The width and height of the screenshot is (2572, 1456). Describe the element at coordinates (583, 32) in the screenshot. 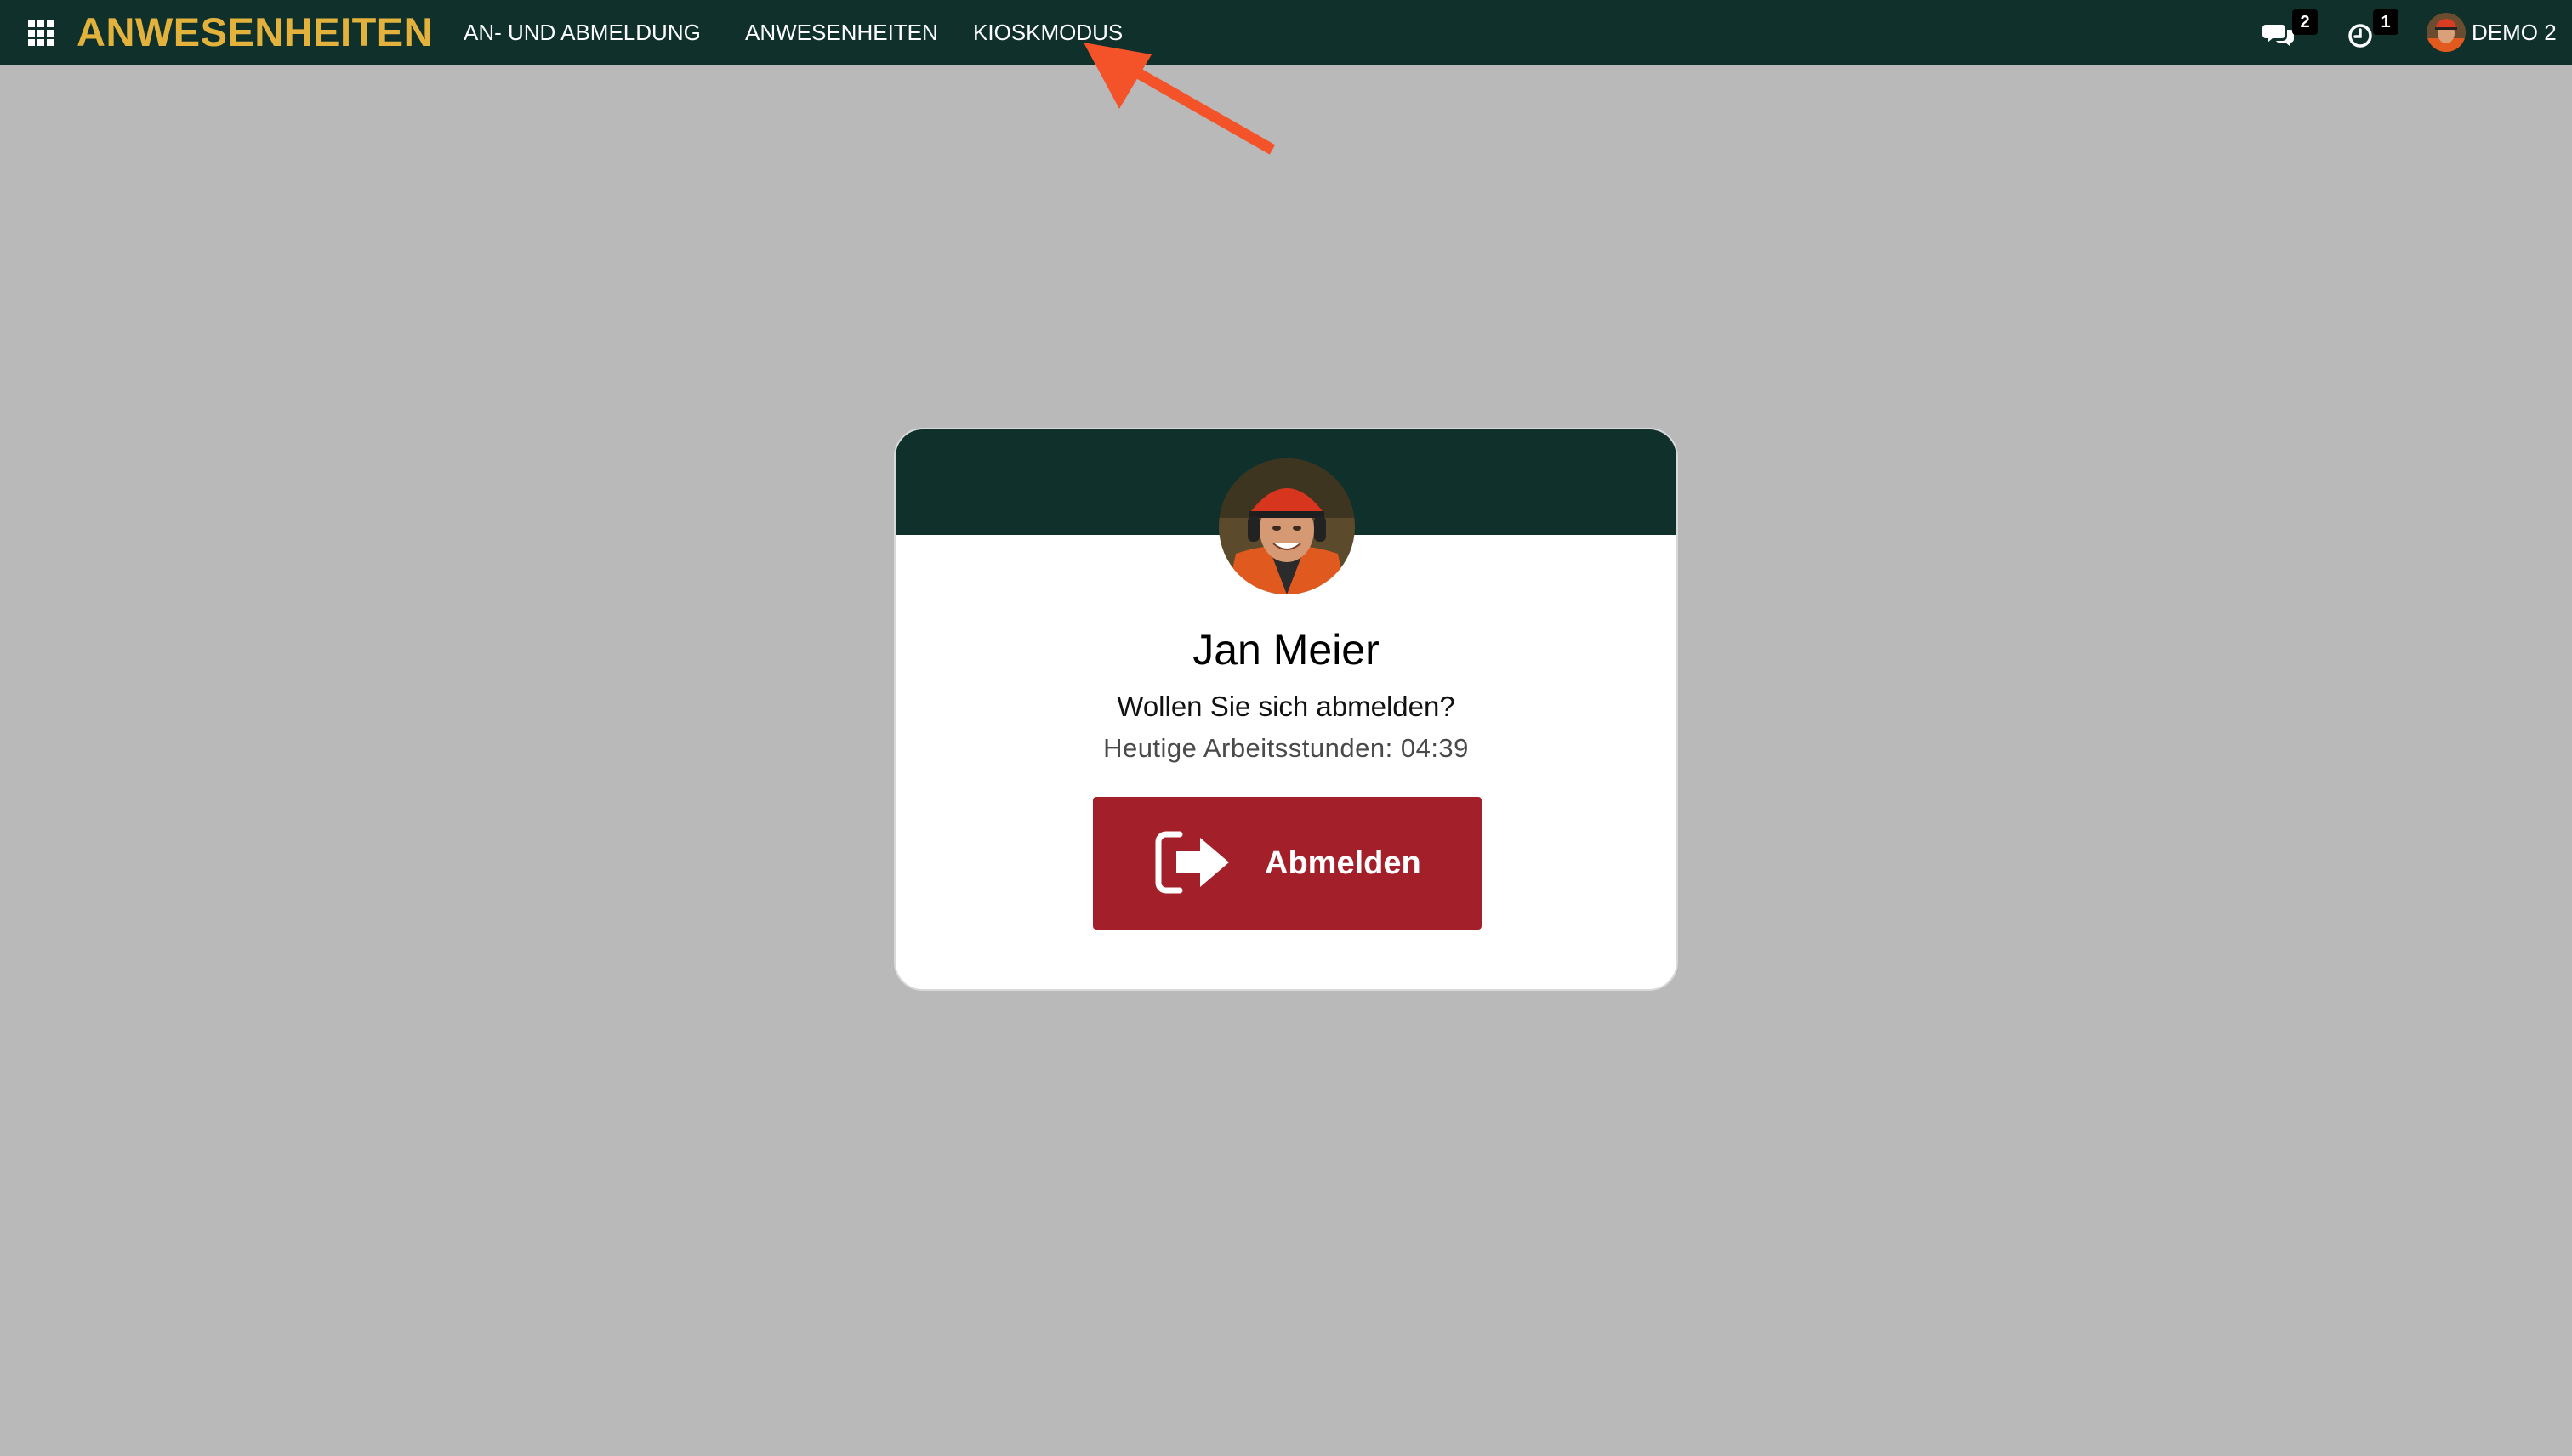

I see `menu-item-check-in-out: AN- UND ABMELDUNG` at that location.